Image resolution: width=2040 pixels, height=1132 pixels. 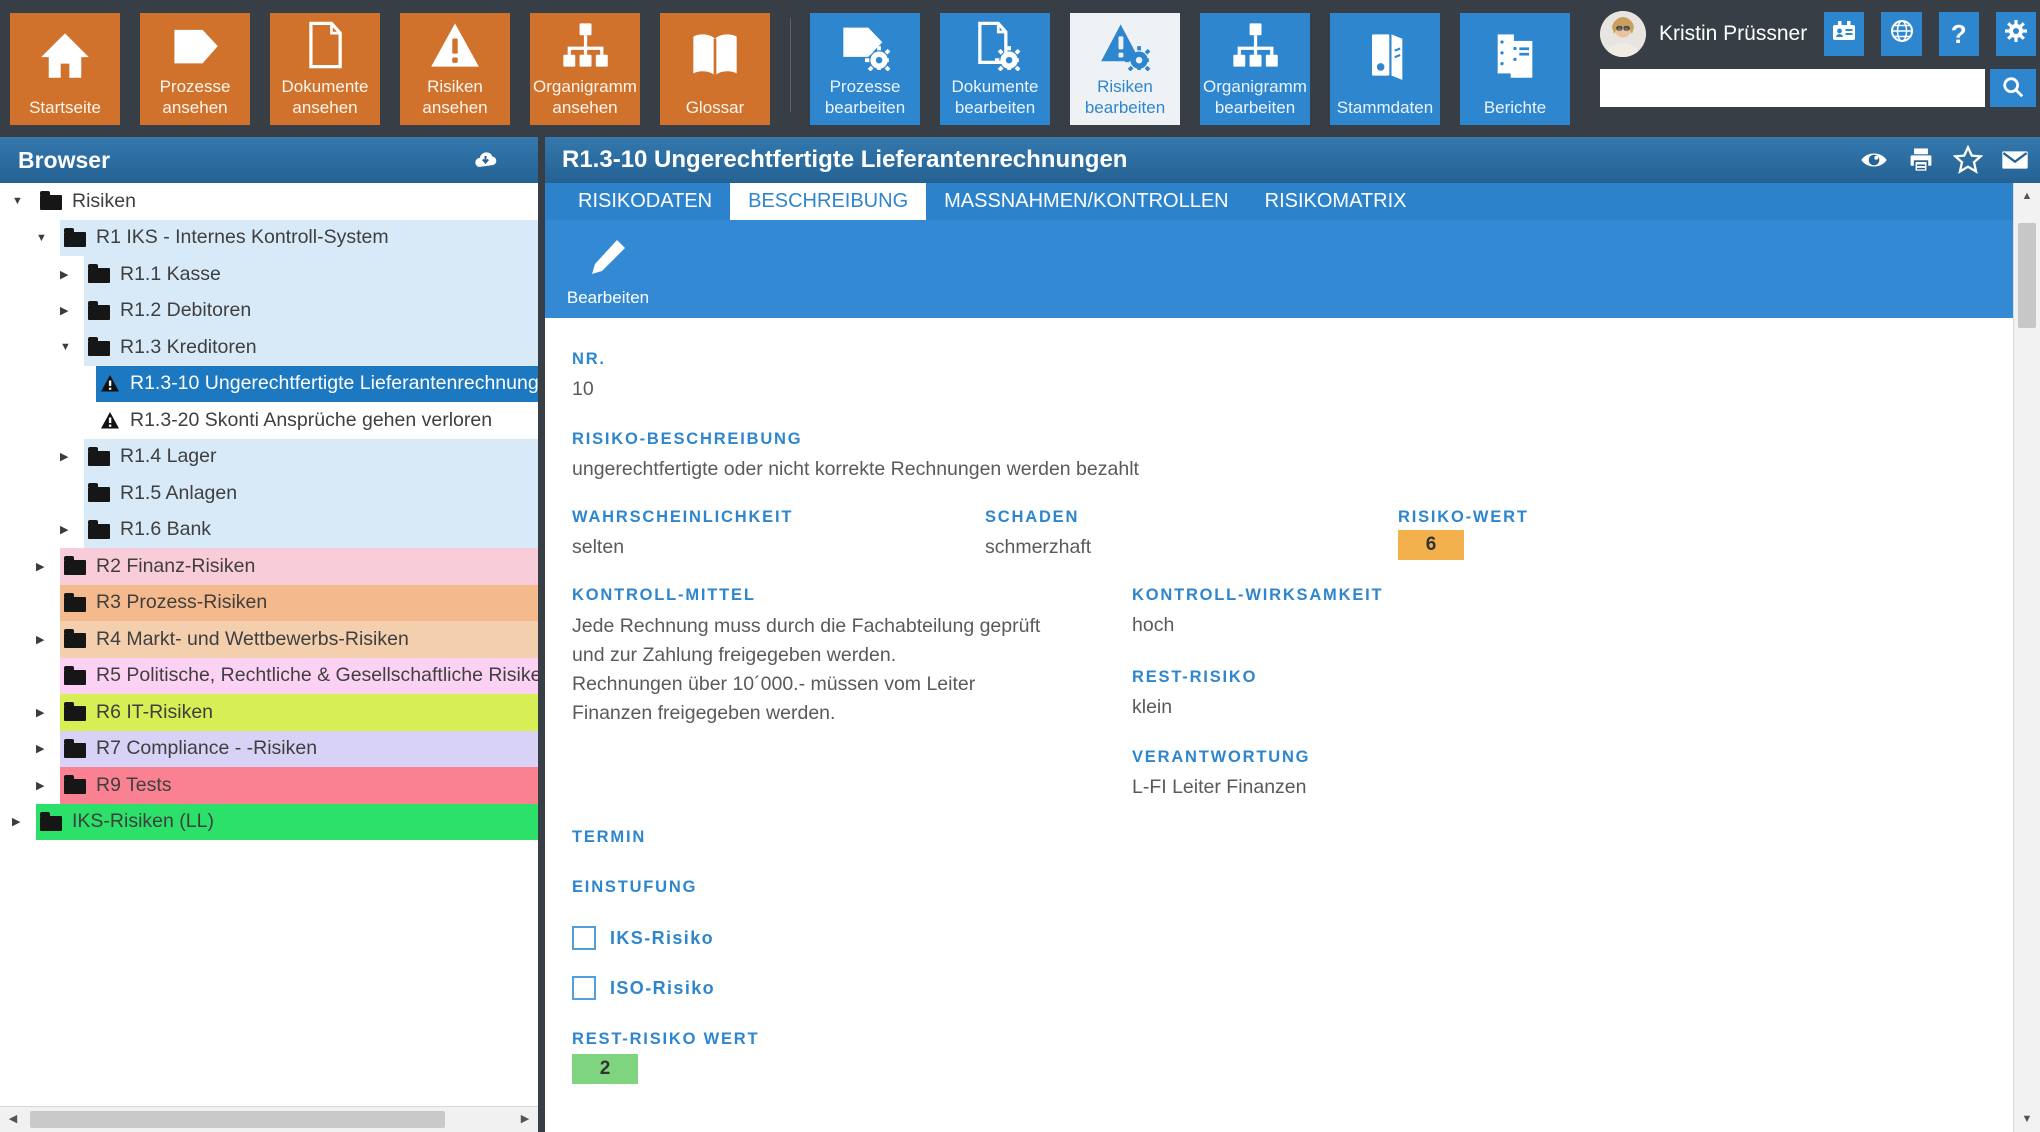 What do you see at coordinates (1279, 269) in the screenshot?
I see `content-toolbar: Bearbeiten` at bounding box center [1279, 269].